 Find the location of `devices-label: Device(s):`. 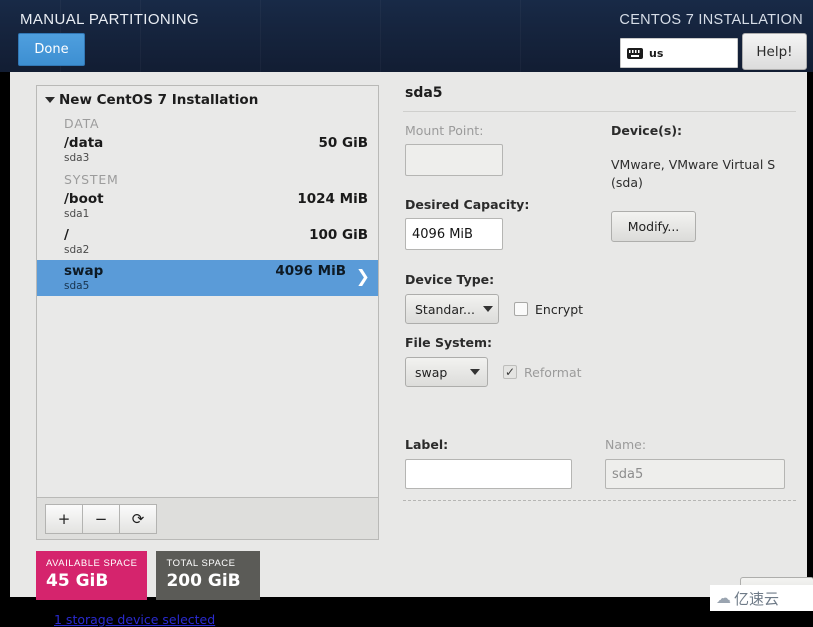

devices-label: Device(s): is located at coordinates (647, 130).